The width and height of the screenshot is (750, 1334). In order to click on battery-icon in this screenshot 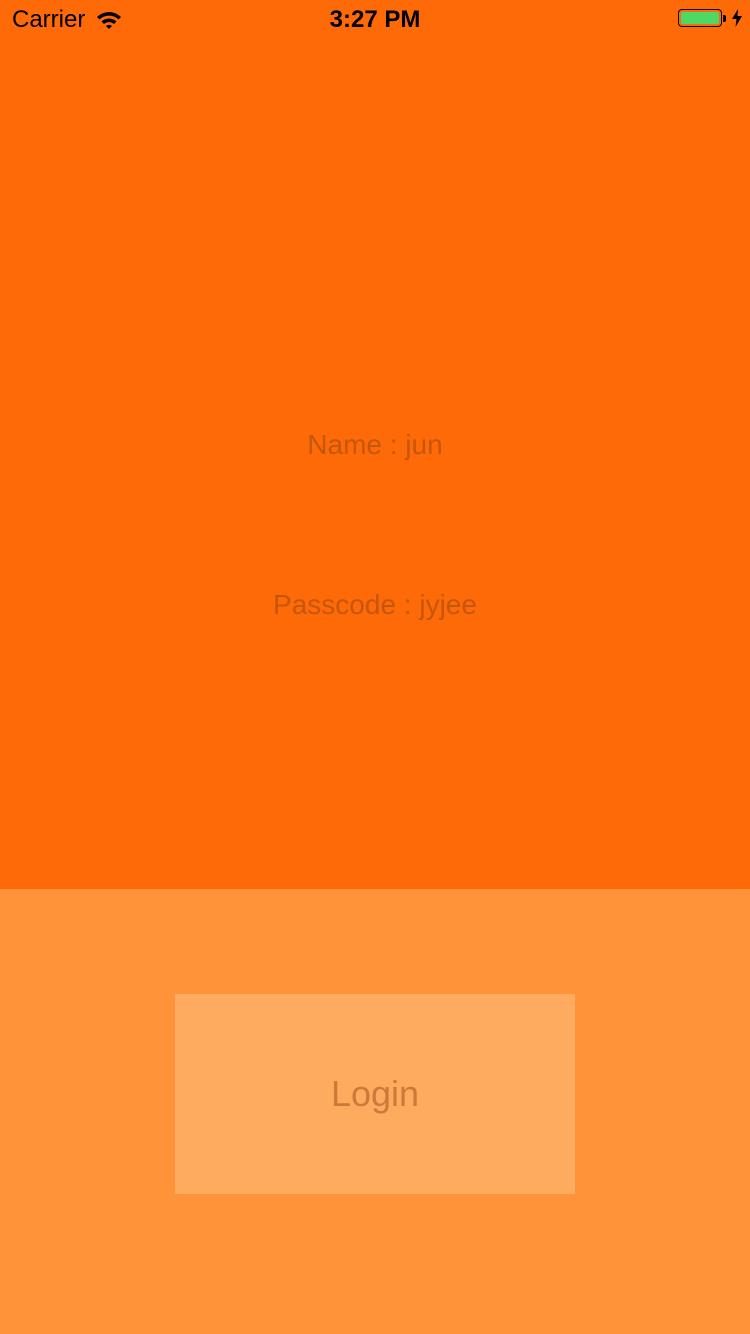, I will do `click(700, 18)`.